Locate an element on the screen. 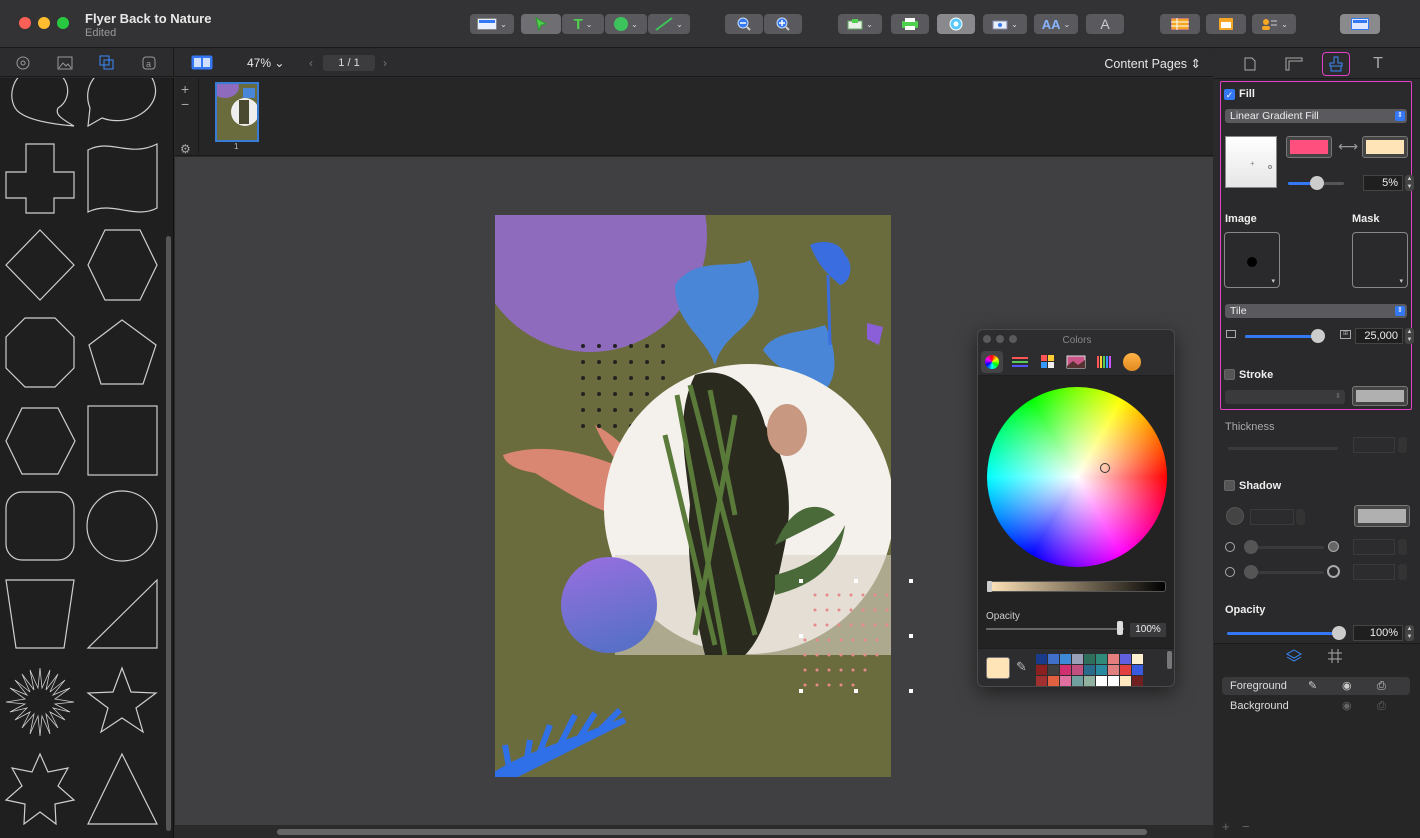  add-layer-button: + is located at coordinates (1226, 826).